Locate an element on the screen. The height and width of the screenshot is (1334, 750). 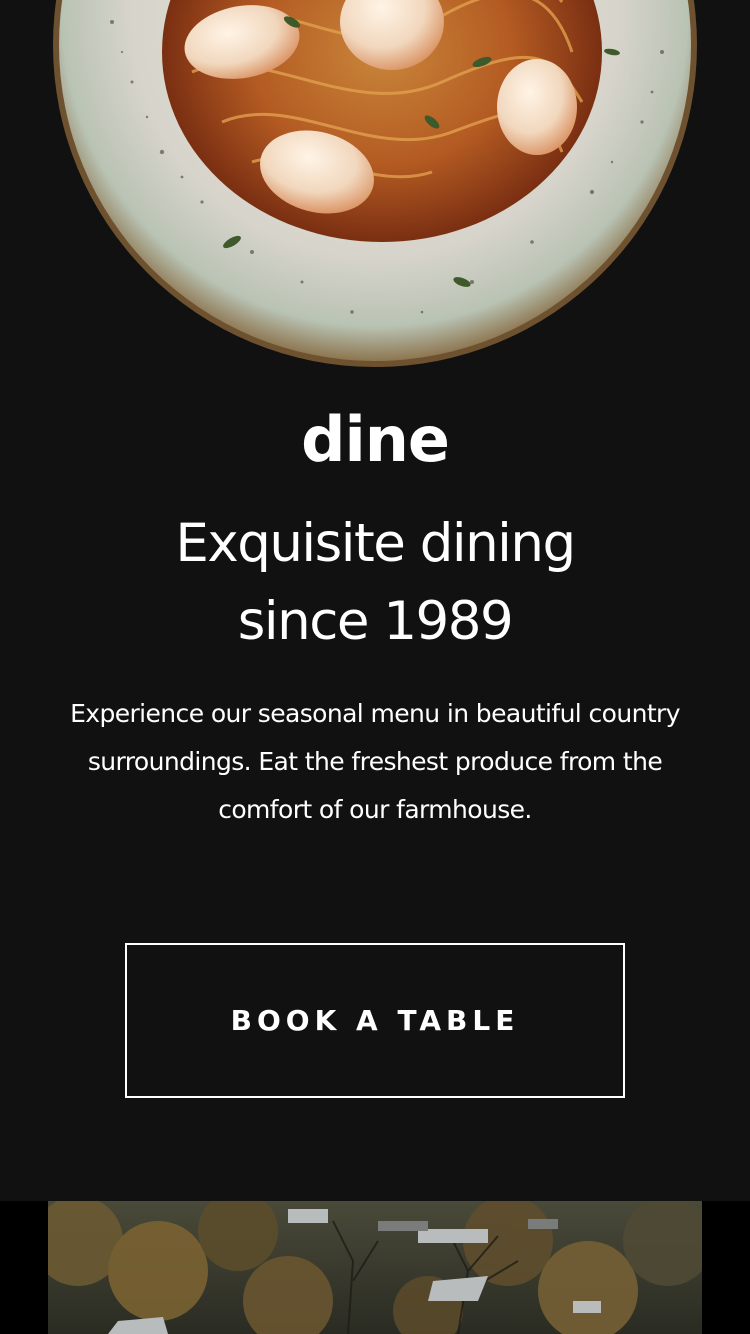
farmhouse-image is located at coordinates (375, 1267).